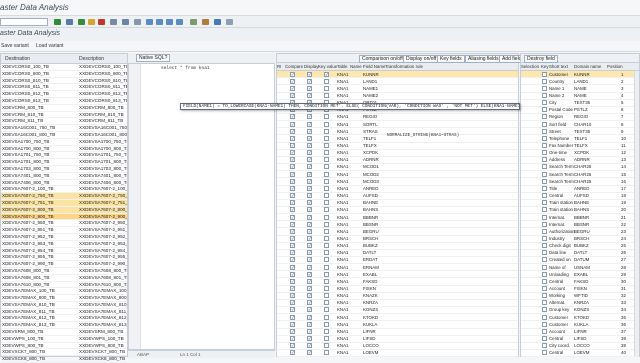  What do you see at coordinates (64, 326) in the screenshot?
I see `destination-row: XDEVSA7EMAX_813_TB XXDEVSA7EMAX_813_TB` at bounding box center [64, 326].